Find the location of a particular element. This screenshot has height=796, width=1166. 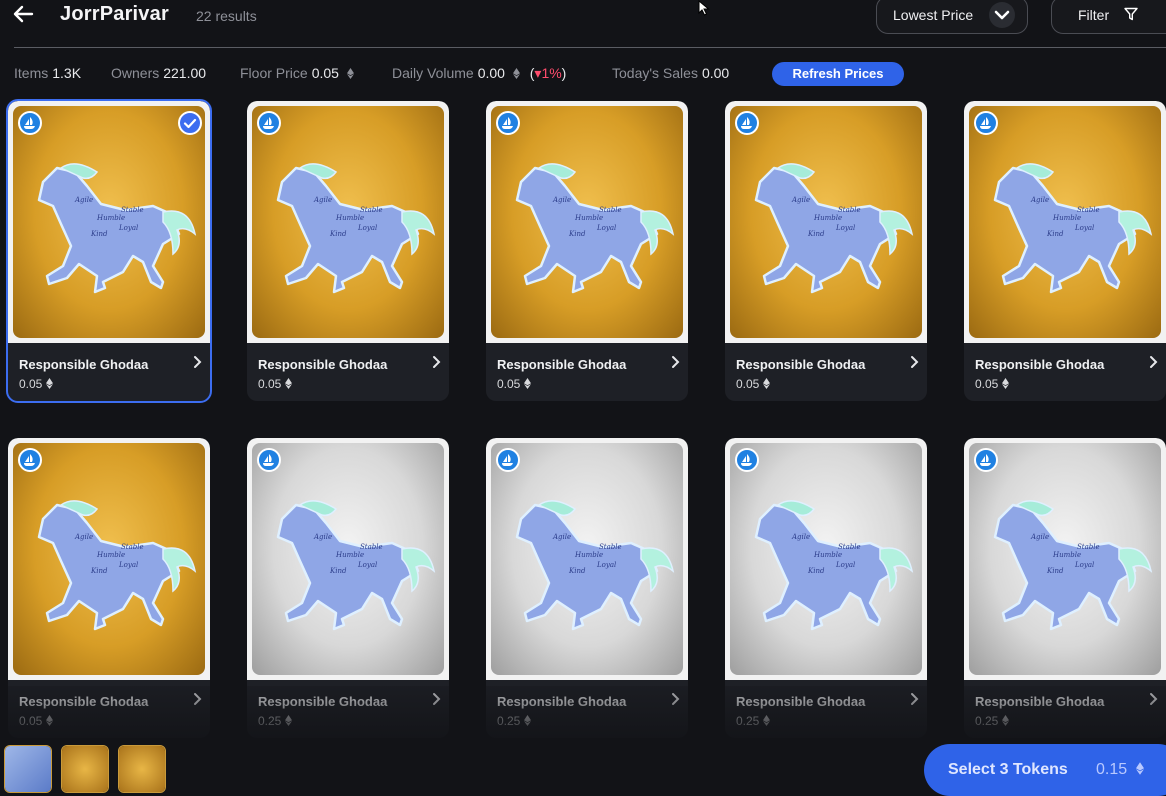

stat-owners: Owners 221.00 is located at coordinates (158, 73).